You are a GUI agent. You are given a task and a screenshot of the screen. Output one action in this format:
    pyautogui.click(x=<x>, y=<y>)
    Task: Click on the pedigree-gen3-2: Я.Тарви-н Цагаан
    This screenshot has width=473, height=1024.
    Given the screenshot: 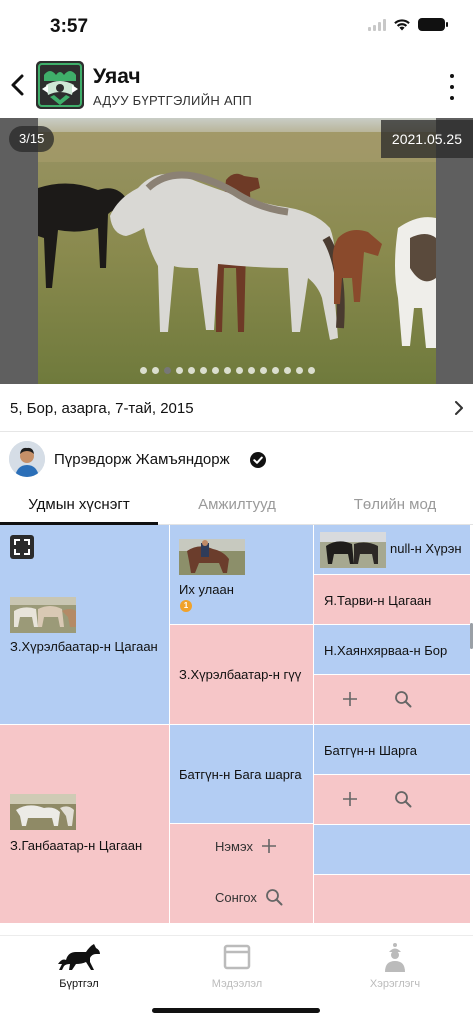 What is the action you would take?
    pyautogui.click(x=392, y=599)
    